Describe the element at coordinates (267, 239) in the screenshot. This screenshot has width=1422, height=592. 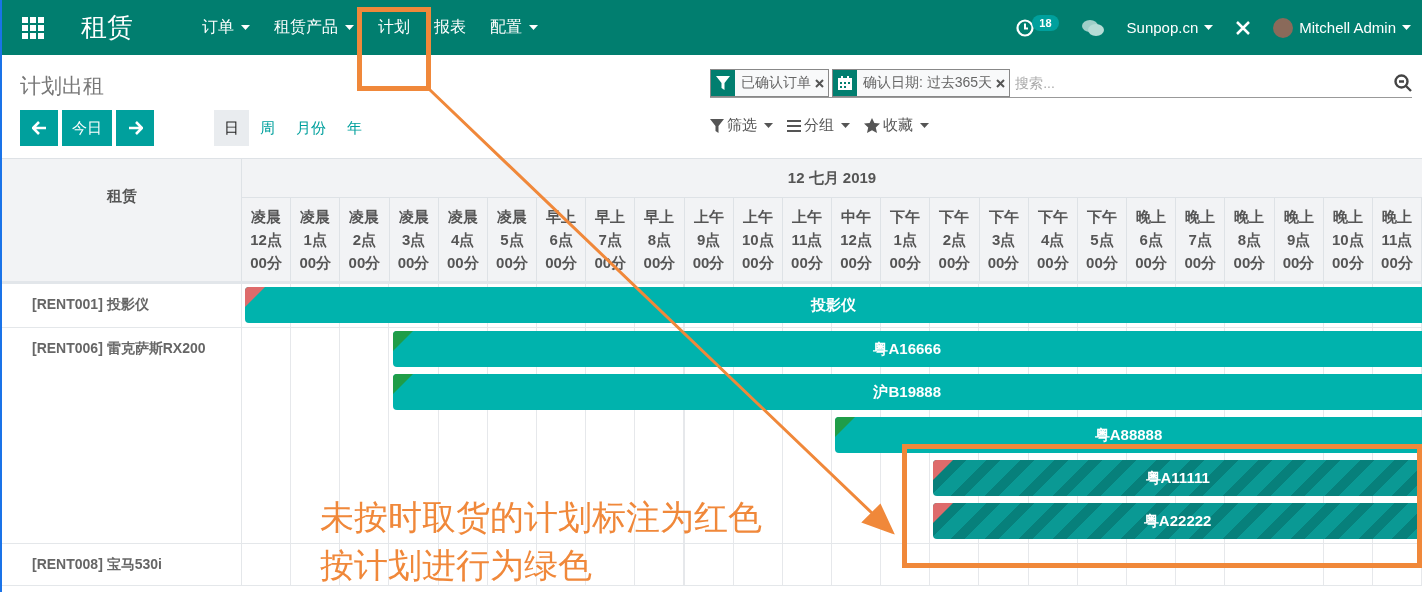
I see `hour-header: 凌晨 12点 00分` at that location.